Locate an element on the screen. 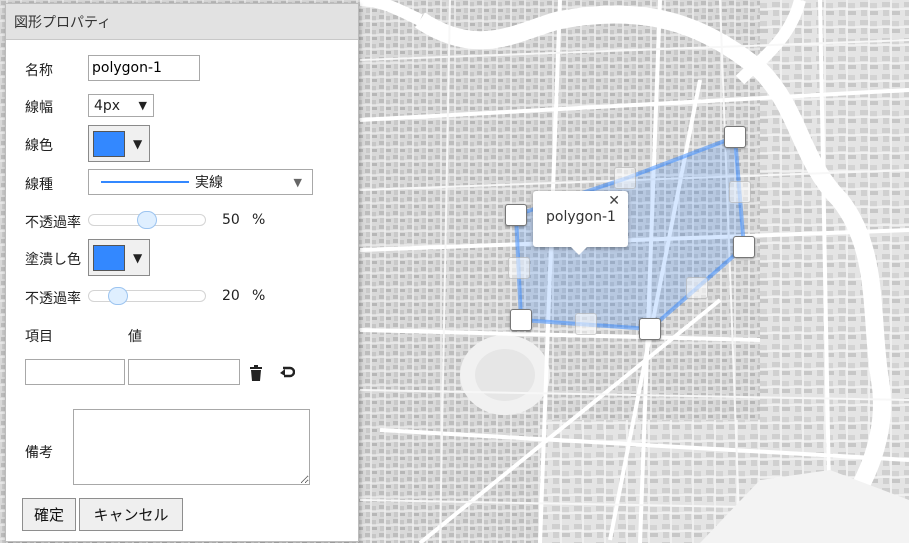  dialog-titlebar: 図形プロパティ is located at coordinates (182, 22).